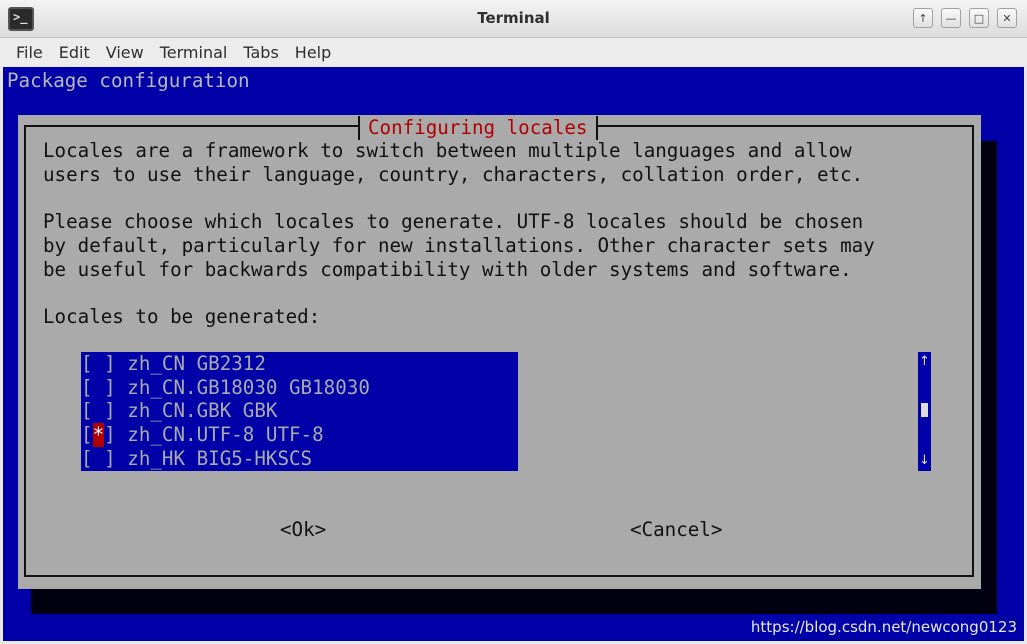  I want to click on locale-item: [ ] zh_HK BIG5-HKSCS, so click(299, 459).